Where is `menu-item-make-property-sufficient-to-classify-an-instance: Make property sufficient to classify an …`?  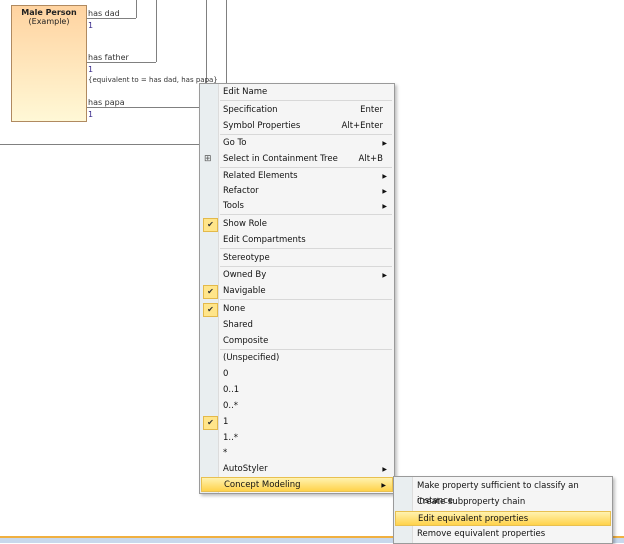
menu-item-make-property-sufficient-to-classify-an-instance: Make property sufficient to classify an … is located at coordinates (503, 492).